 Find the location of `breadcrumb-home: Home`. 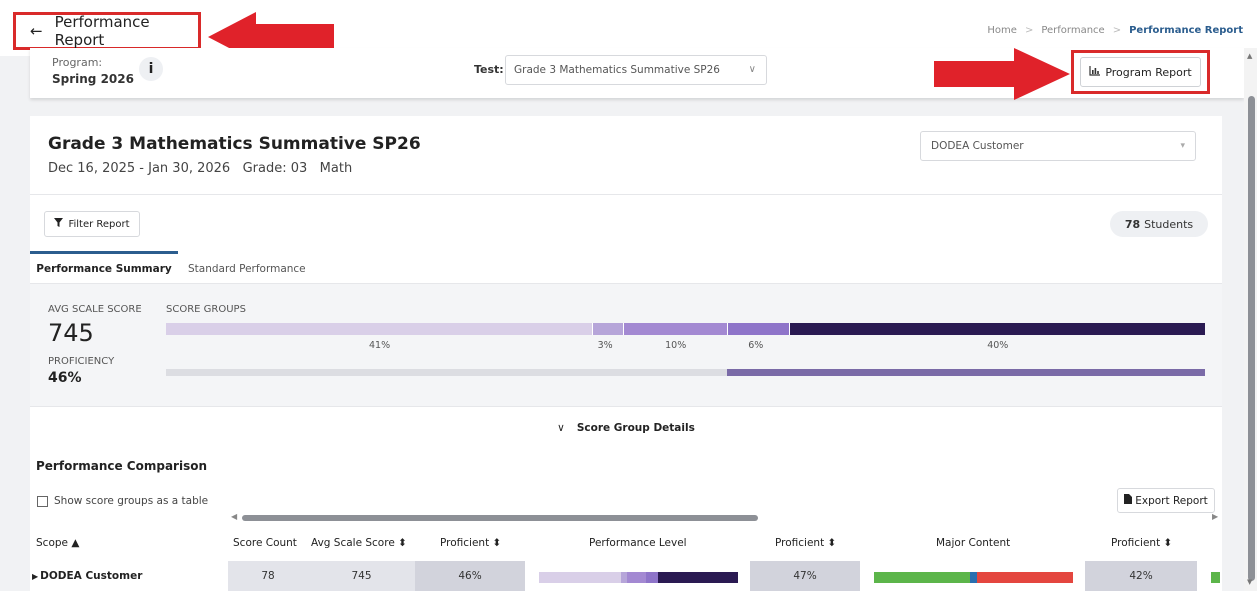

breadcrumb-home: Home is located at coordinates (1002, 30).